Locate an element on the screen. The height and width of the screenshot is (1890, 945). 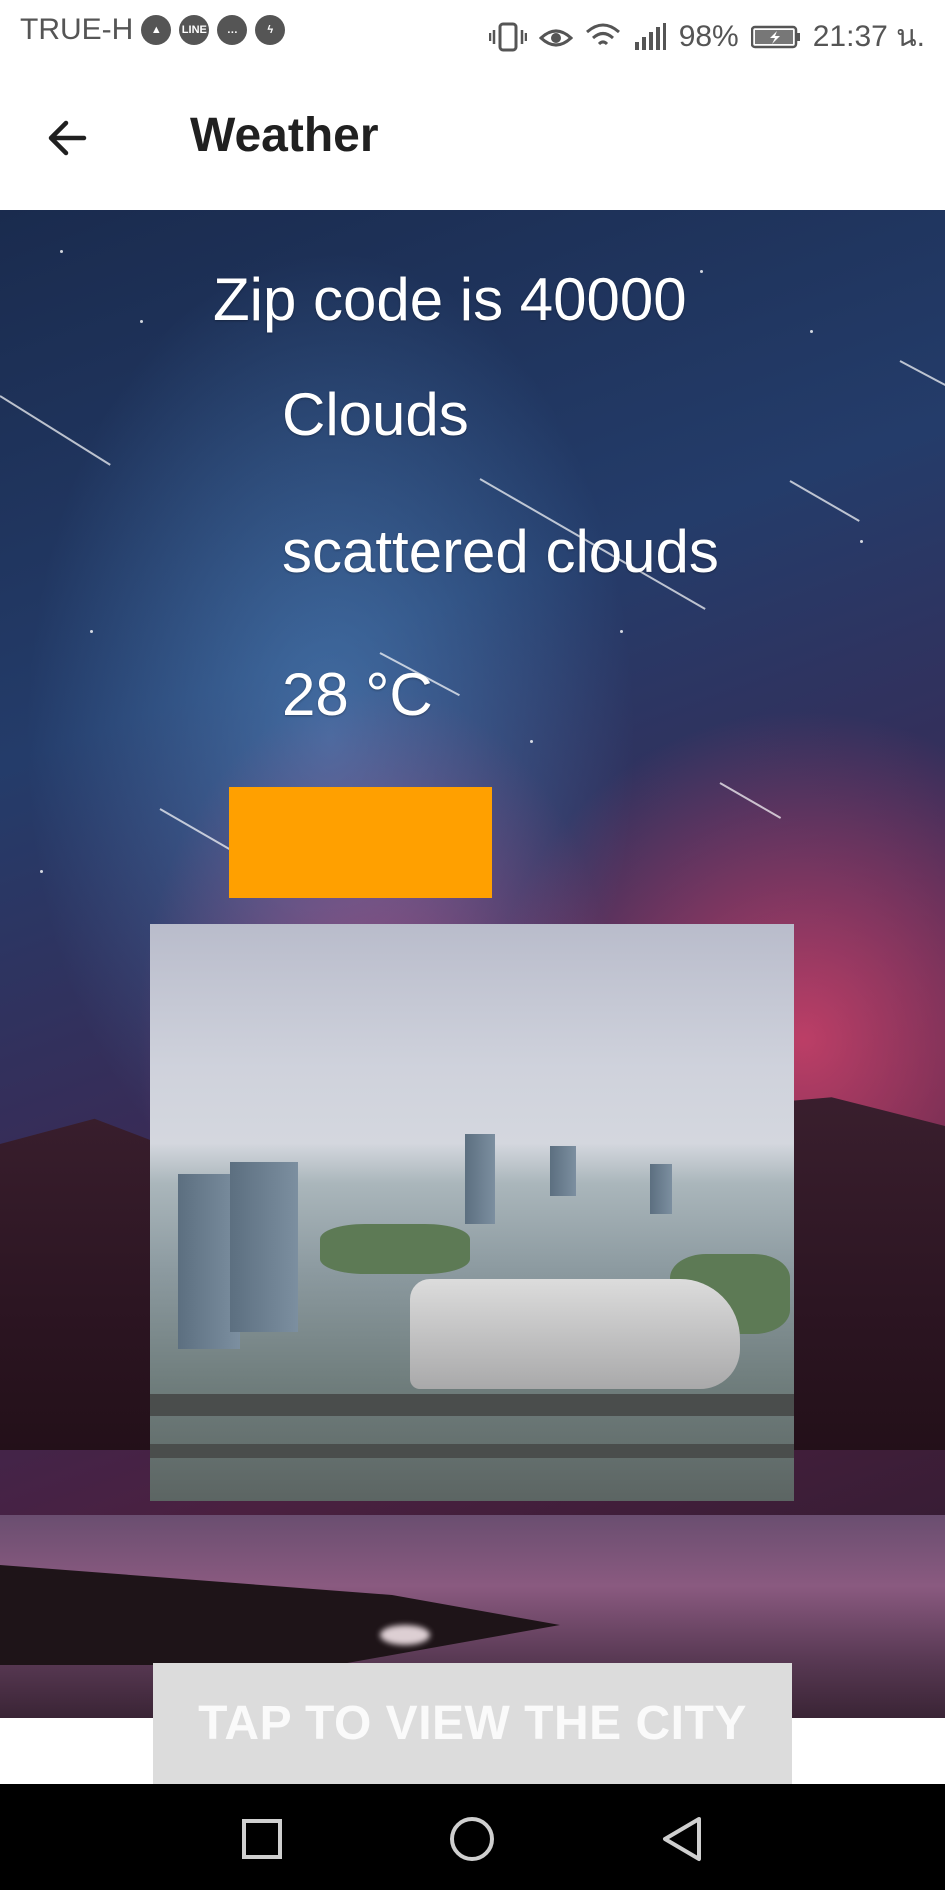
page-title: Weather is located at coordinates (284, 135).